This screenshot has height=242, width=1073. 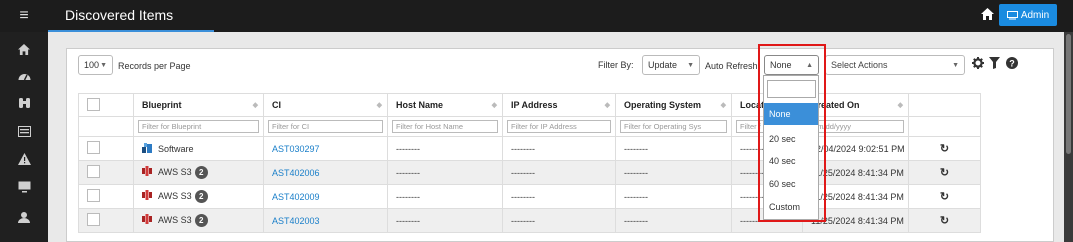 I want to click on column-header-blueprint: Blueprint ◆, so click(x=198, y=105).